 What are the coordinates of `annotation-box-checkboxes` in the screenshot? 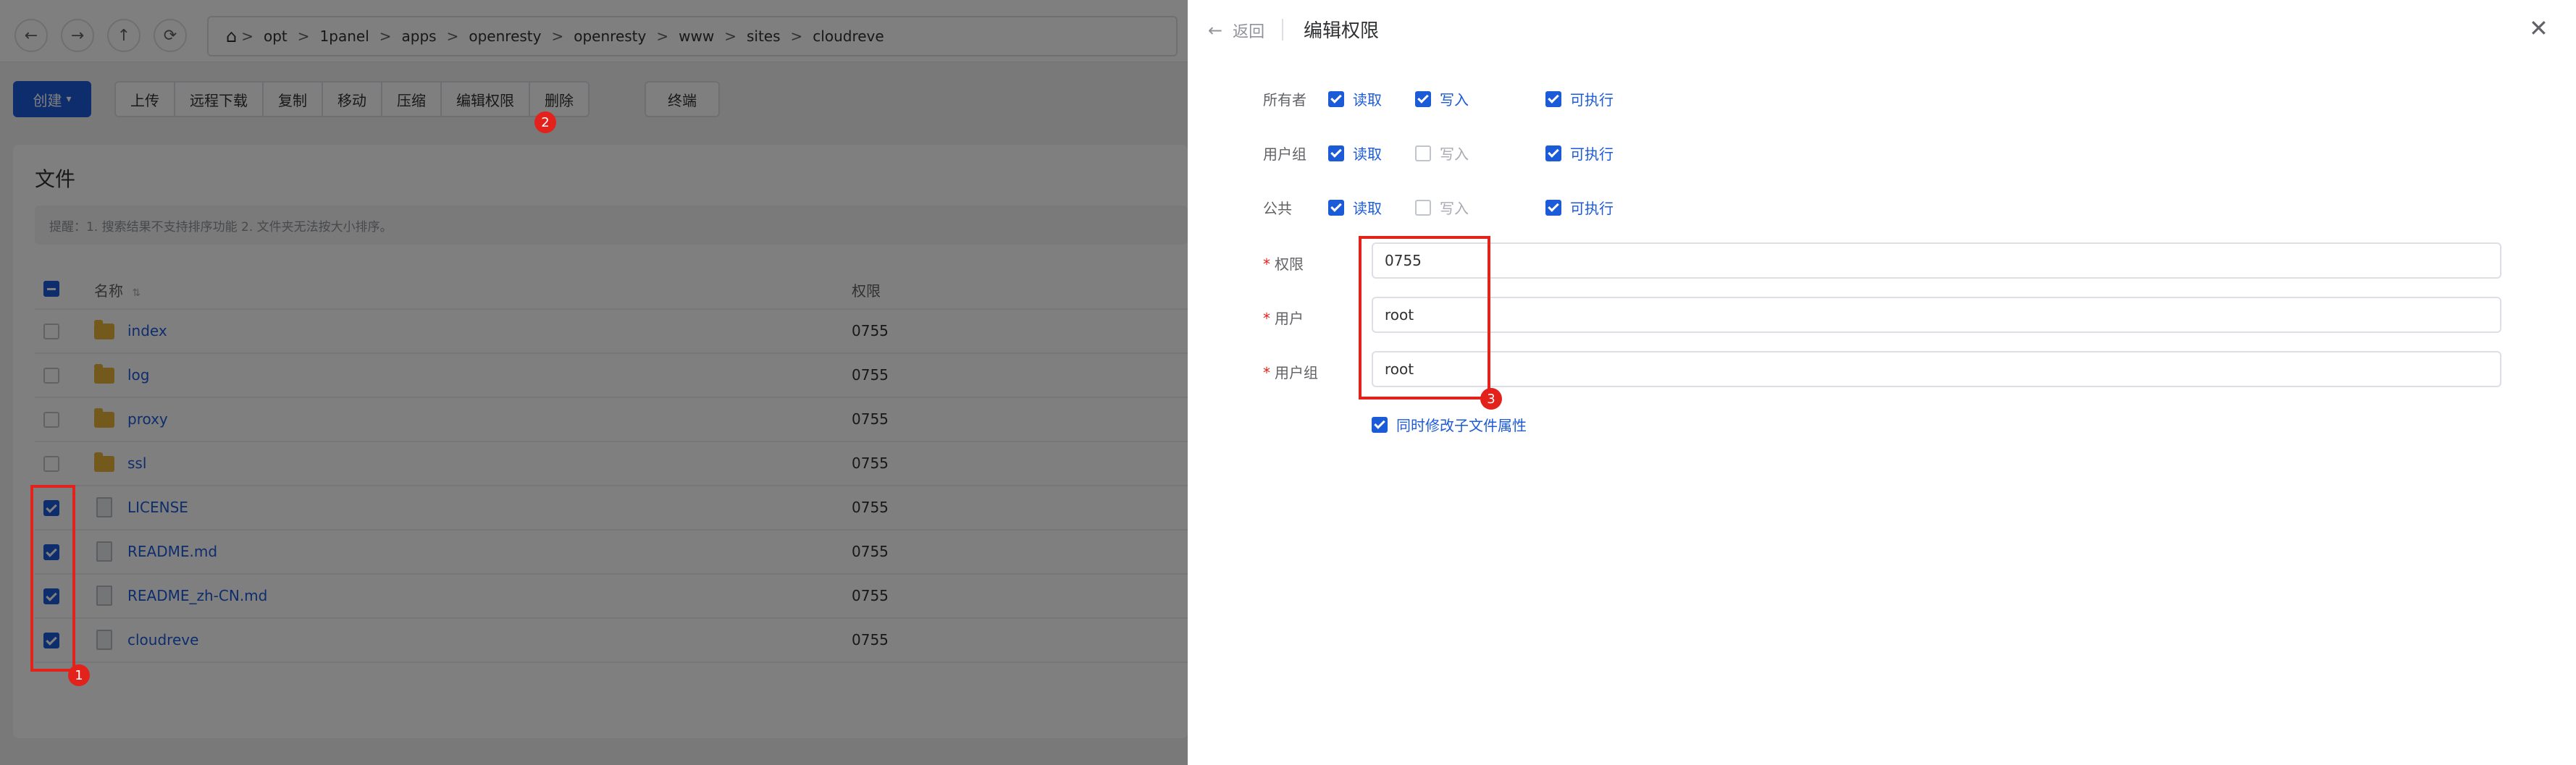 It's located at (52, 578).